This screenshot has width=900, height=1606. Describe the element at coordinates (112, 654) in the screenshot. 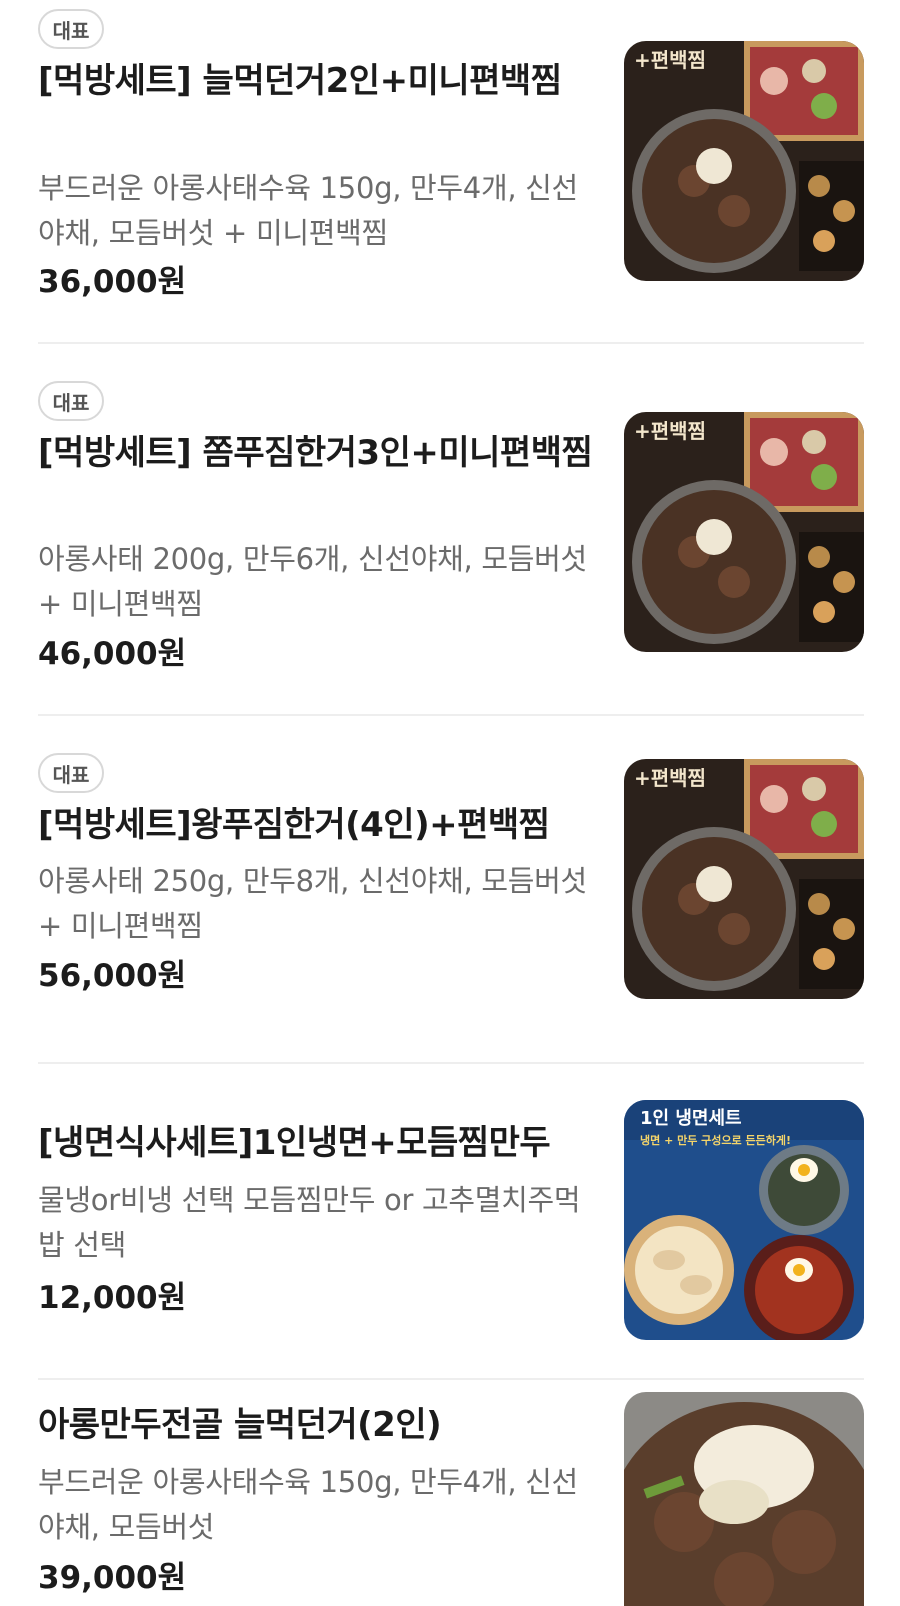

I see `menu-item-price: 46,000원` at that location.